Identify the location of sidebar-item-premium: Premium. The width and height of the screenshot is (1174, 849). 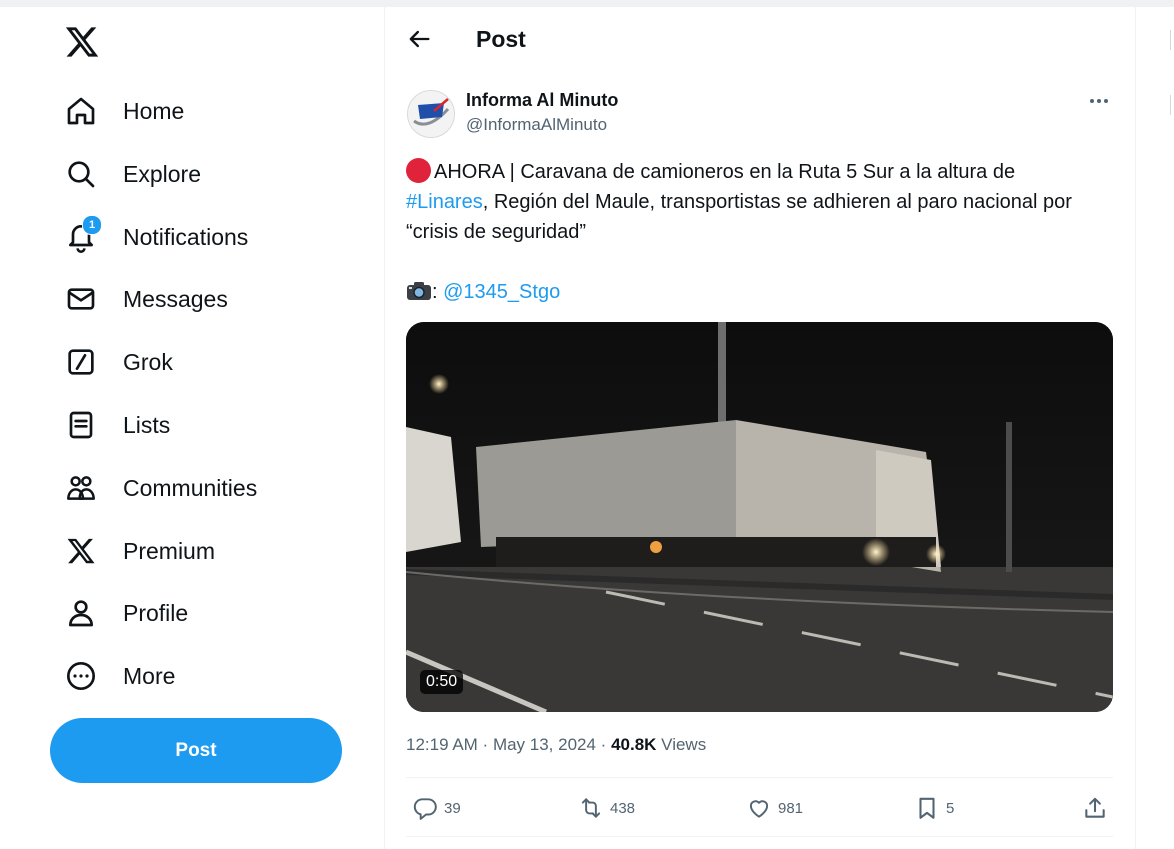
(139, 551).